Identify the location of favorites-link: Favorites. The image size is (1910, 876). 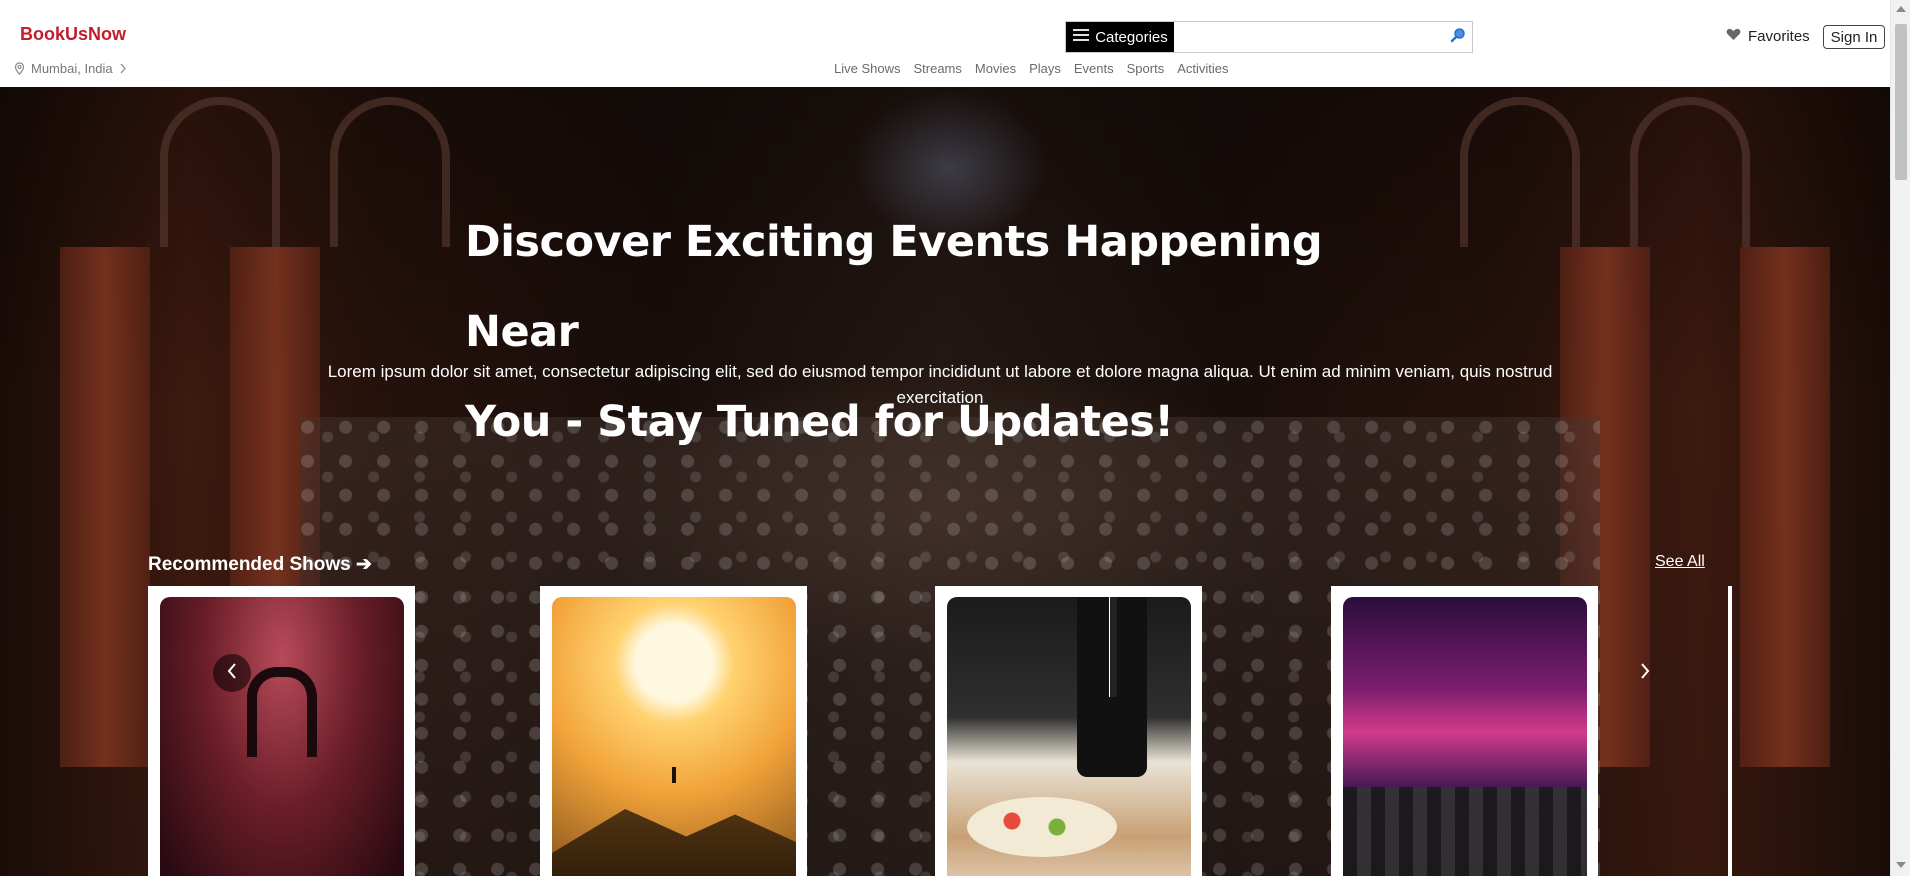
(1768, 36).